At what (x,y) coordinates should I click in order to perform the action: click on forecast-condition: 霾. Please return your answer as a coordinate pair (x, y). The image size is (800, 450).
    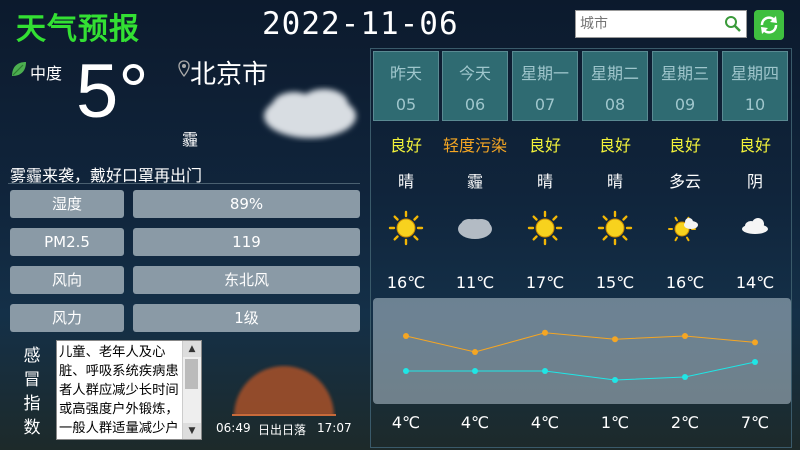
    Looking at the image, I should click on (474, 181).